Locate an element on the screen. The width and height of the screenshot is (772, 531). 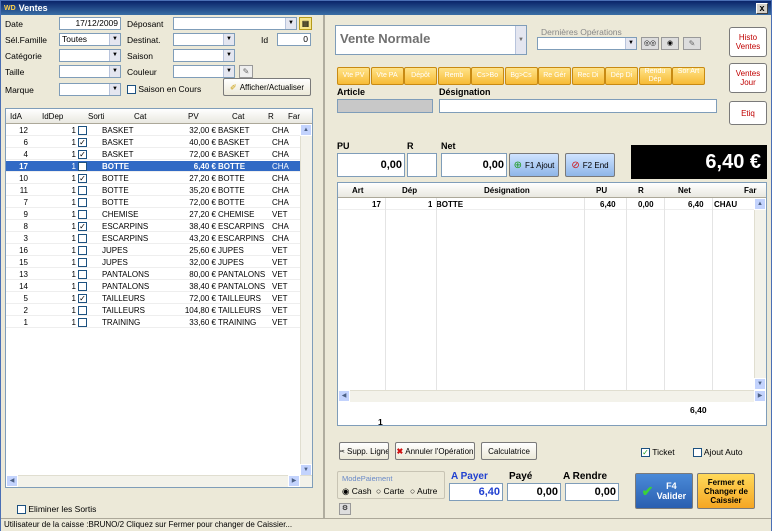
col-far: Far is located at coordinates (294, 116).